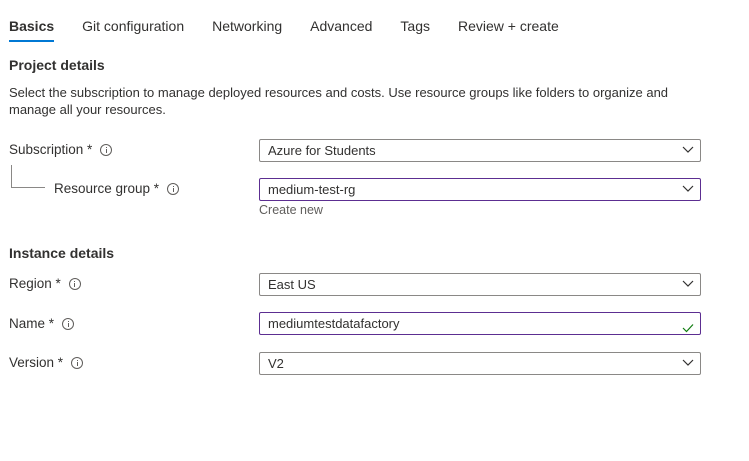  I want to click on project-details-heading: Project details, so click(57, 65).